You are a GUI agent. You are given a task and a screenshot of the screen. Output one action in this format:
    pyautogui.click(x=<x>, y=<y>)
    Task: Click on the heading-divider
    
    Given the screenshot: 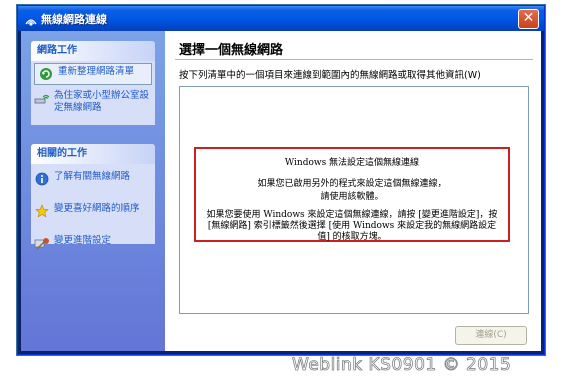 What is the action you would take?
    pyautogui.click(x=354, y=59)
    